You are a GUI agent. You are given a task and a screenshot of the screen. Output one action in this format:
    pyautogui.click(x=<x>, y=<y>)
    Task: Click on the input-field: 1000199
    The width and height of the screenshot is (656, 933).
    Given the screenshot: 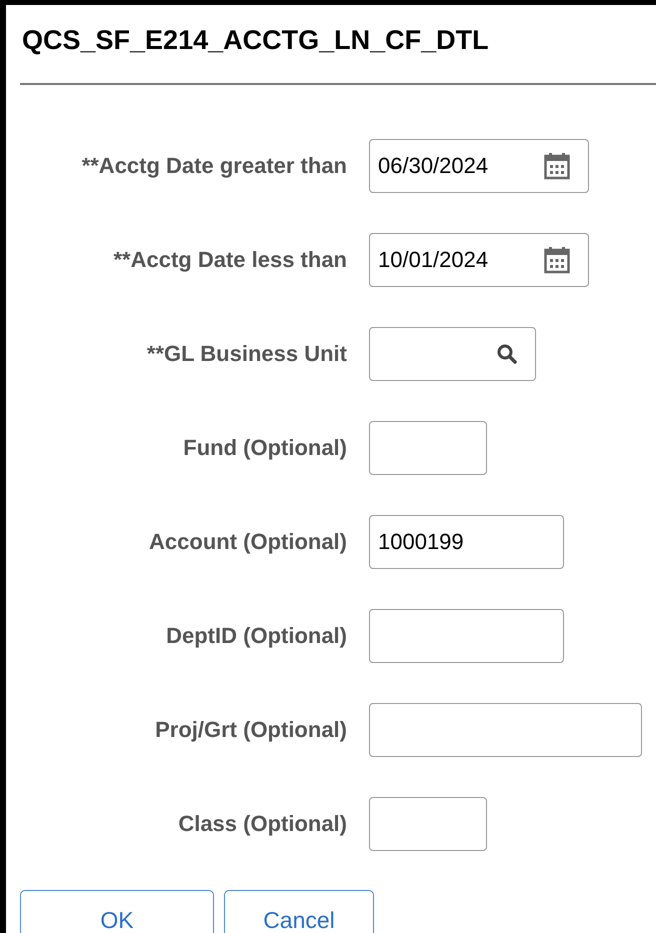 What is the action you would take?
    pyautogui.click(x=466, y=542)
    